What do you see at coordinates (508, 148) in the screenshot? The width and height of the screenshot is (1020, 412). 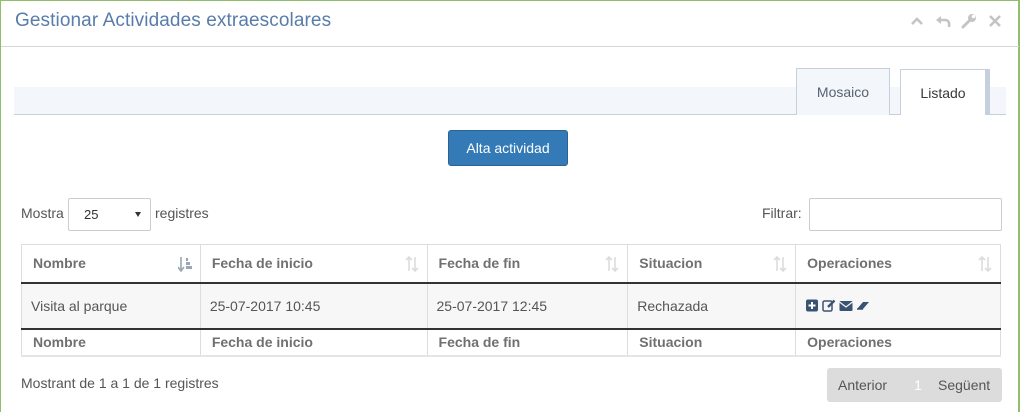 I see `alta-actividad-button: Alta actividad` at bounding box center [508, 148].